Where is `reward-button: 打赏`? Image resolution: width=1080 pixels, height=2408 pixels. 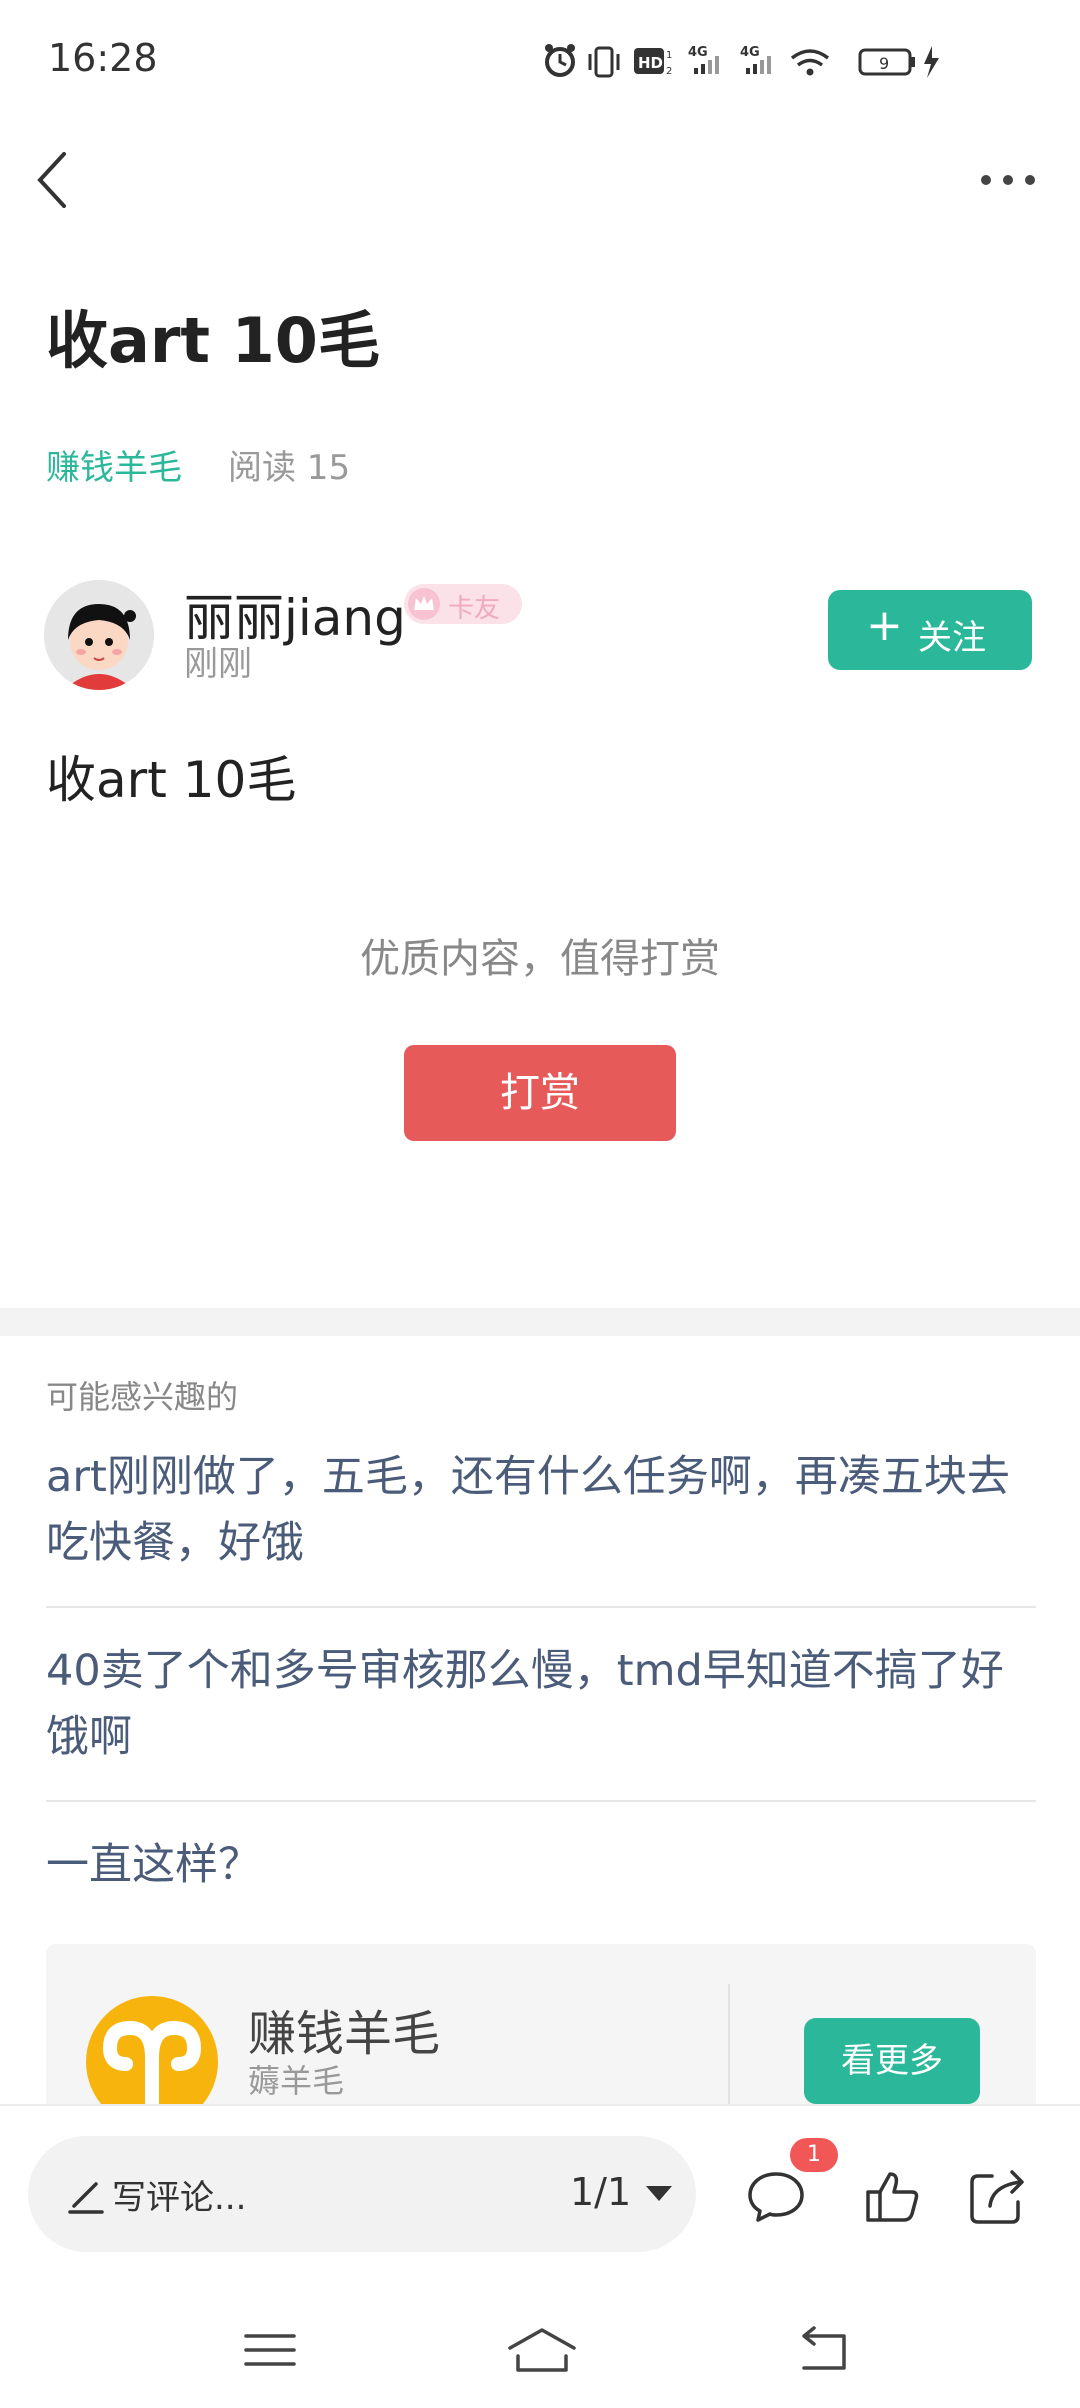
reward-button: 打赏 is located at coordinates (540, 1093).